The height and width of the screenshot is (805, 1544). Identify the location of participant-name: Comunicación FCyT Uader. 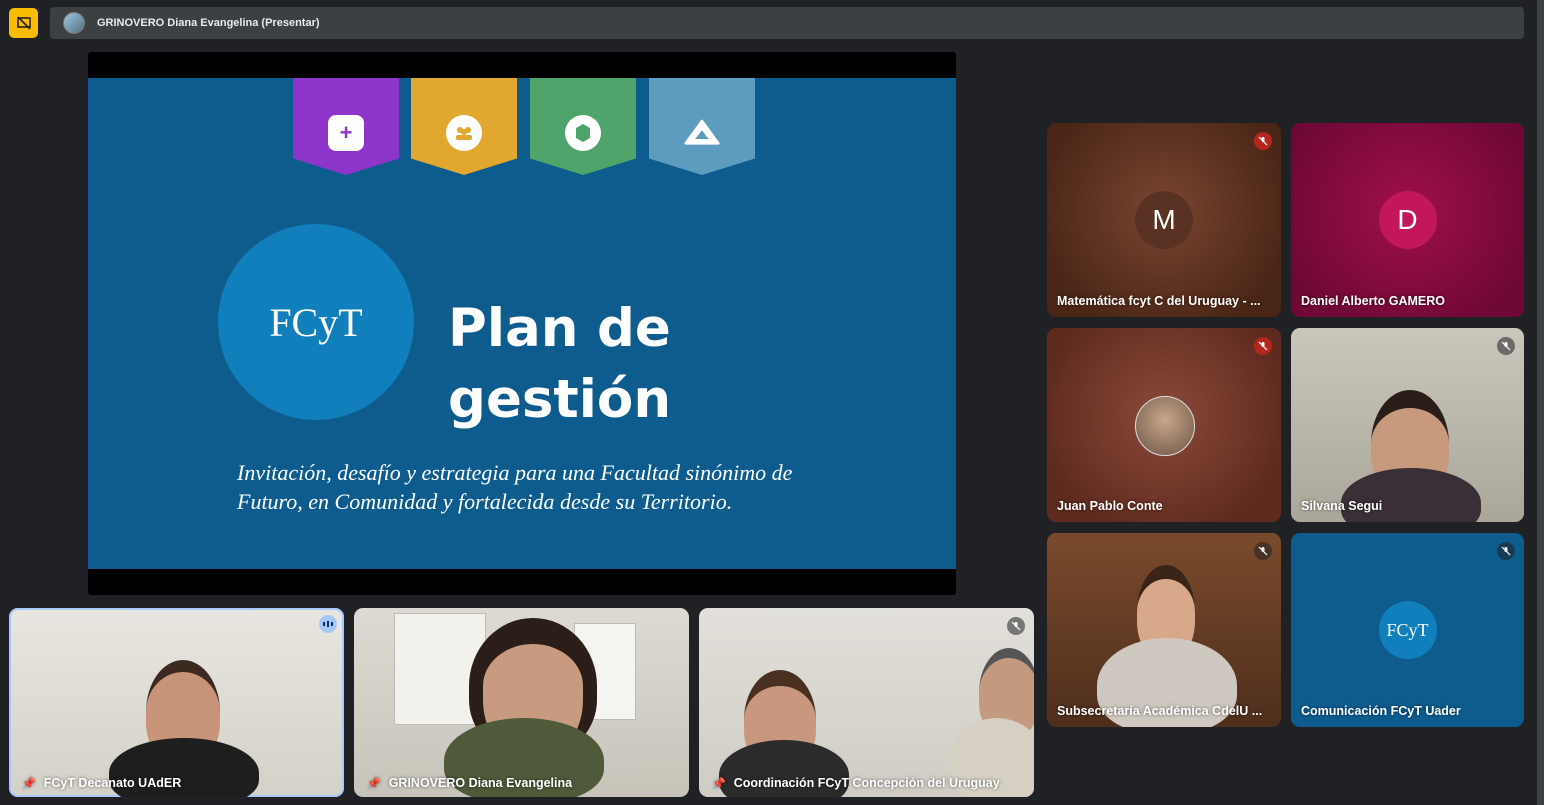
(1381, 711).